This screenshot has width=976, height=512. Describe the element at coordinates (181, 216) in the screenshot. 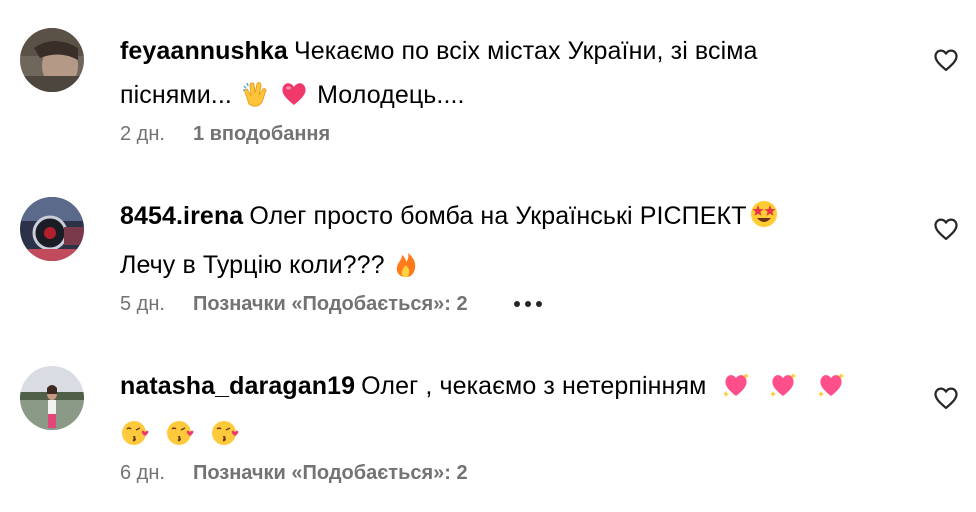

I see `comment-username: 8454.irena` at that location.